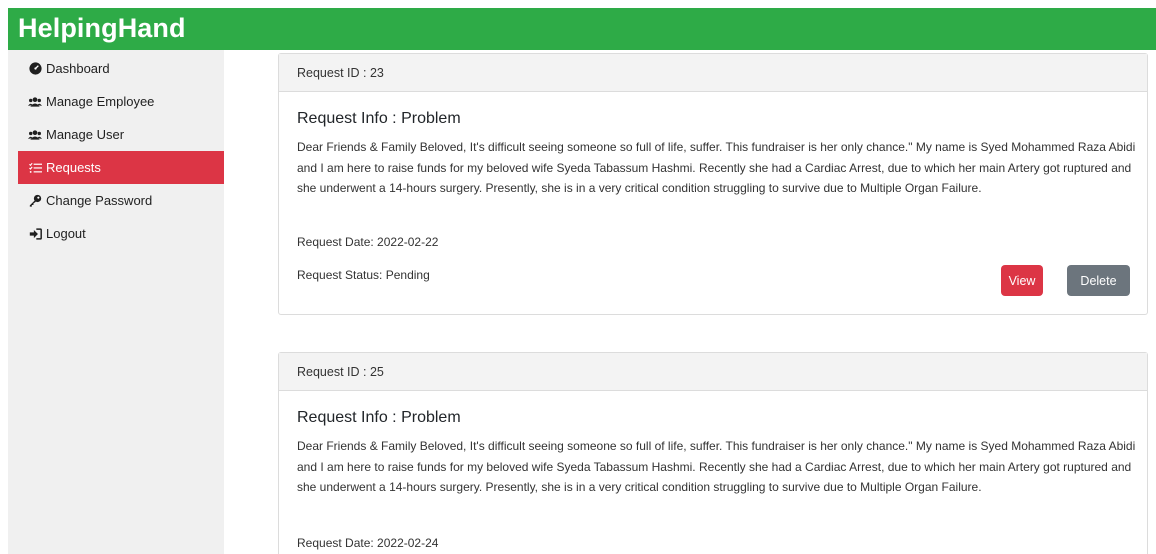 This screenshot has height=554, width=1156. I want to click on sidebar-item-dashboard: Dashboard, so click(121, 68).